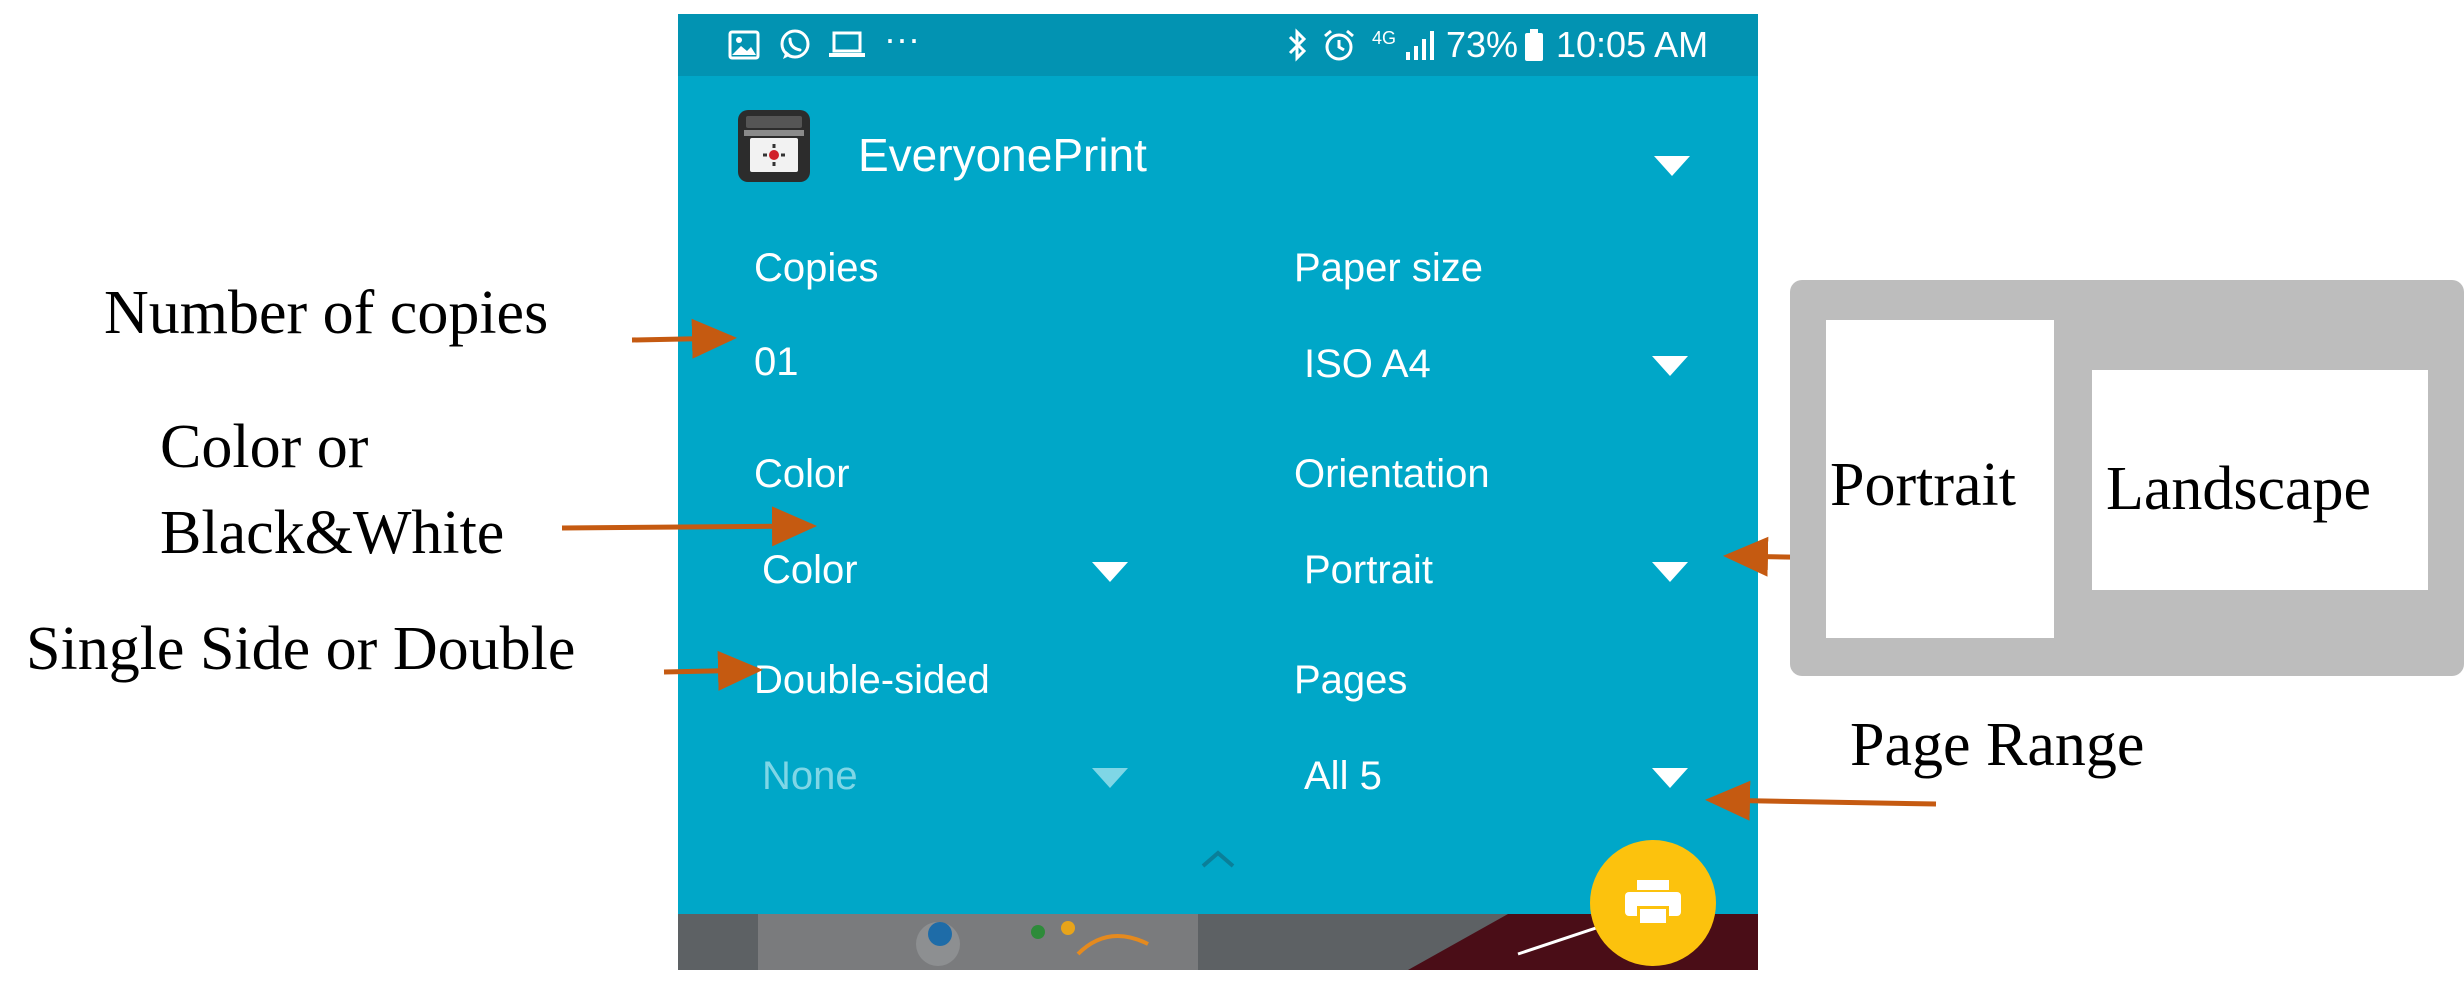  I want to click on portrait-label: Portrait, so click(1923, 485).